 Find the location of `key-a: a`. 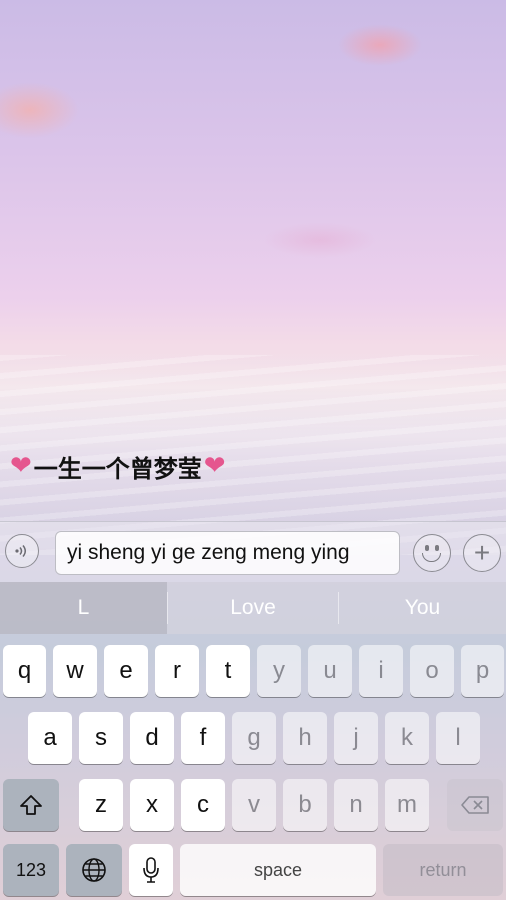

key-a: a is located at coordinates (50, 738).